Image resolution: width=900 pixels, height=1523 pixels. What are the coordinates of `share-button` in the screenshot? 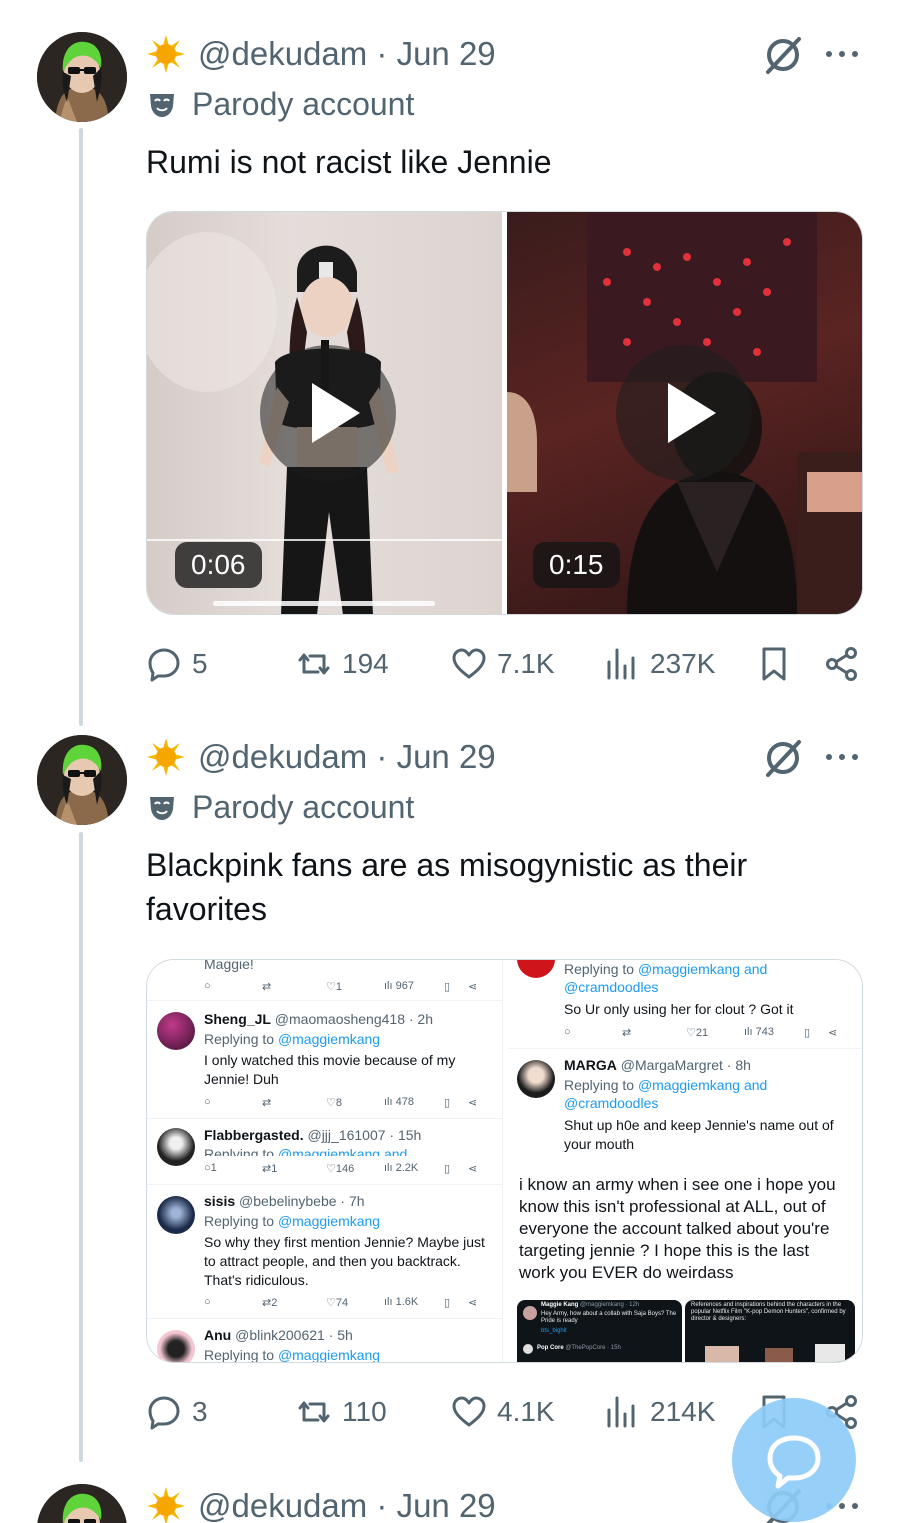 It's located at (847, 664).